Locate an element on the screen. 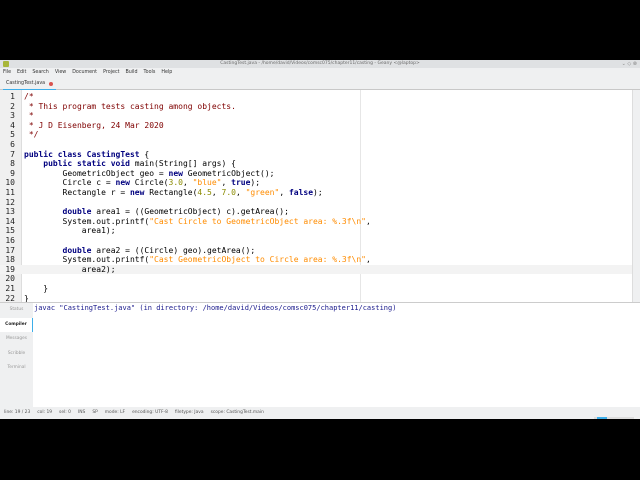  line-number: 4 is located at coordinates (12, 125).